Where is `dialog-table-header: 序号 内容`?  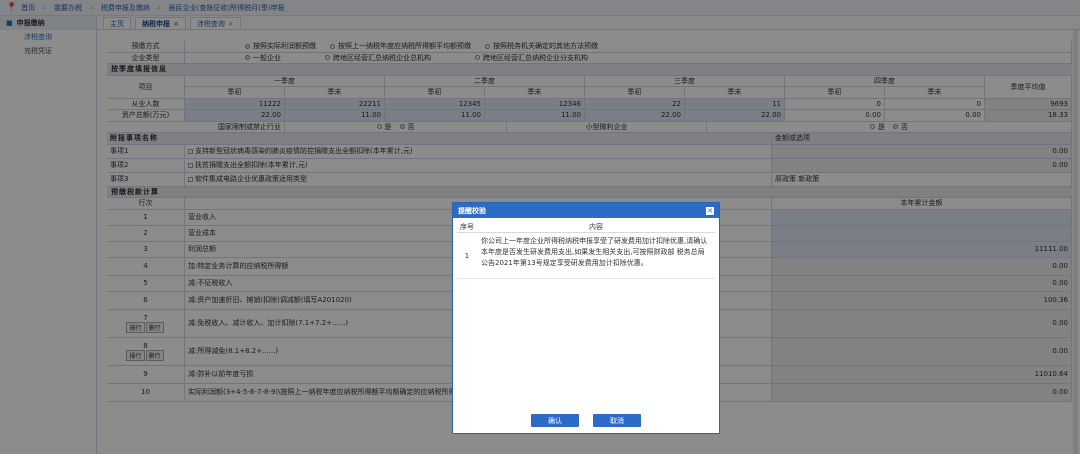 dialog-table-header: 序号 内容 is located at coordinates (586, 227).